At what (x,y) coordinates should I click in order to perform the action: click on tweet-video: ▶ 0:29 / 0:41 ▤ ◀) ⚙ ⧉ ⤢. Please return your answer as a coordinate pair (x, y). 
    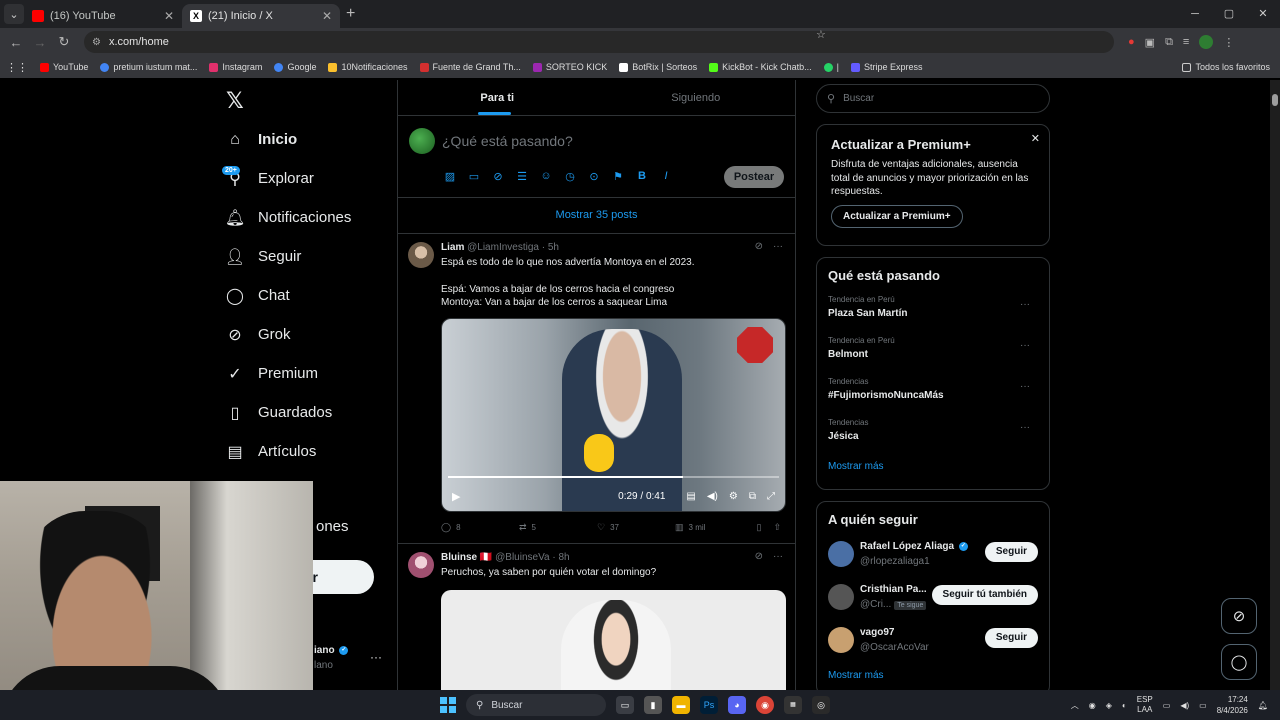
    Looking at the image, I should click on (613, 415).